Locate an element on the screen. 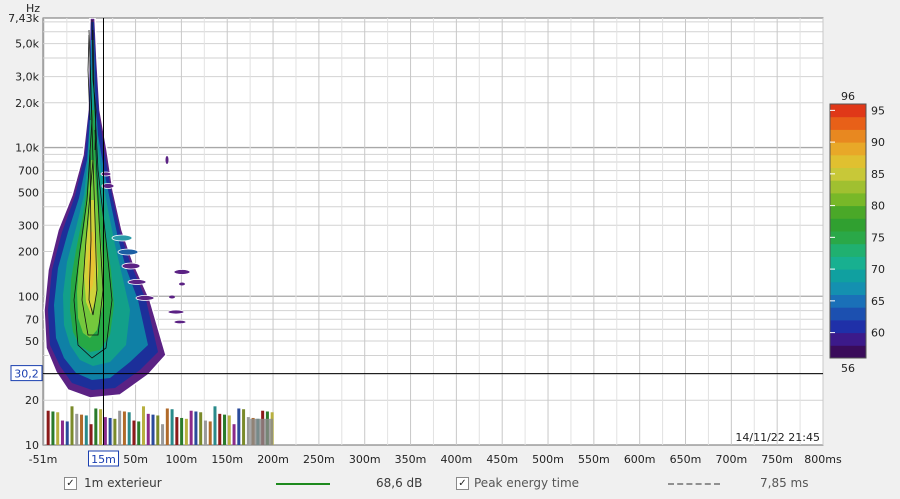 This screenshot has width=900, height=499. series1-checkbox: ✓ is located at coordinates (70, 483).